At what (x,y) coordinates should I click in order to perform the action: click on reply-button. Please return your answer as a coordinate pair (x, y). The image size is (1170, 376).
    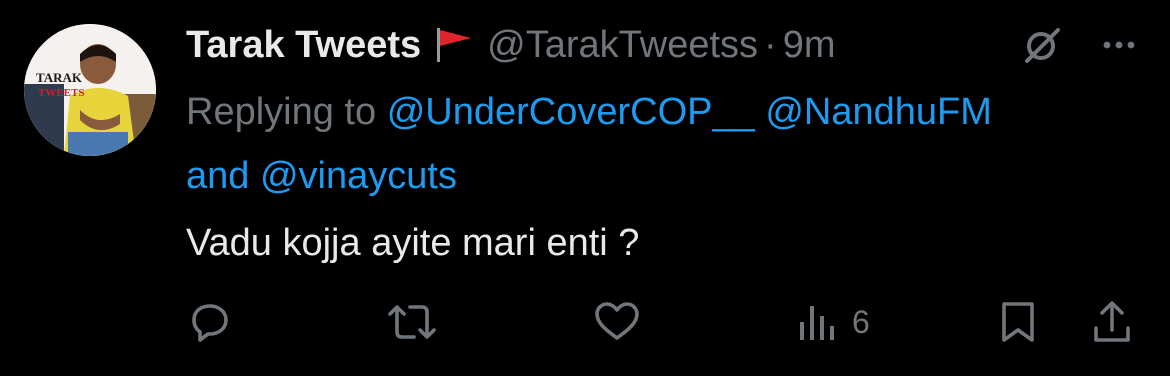
    Looking at the image, I should click on (210, 322).